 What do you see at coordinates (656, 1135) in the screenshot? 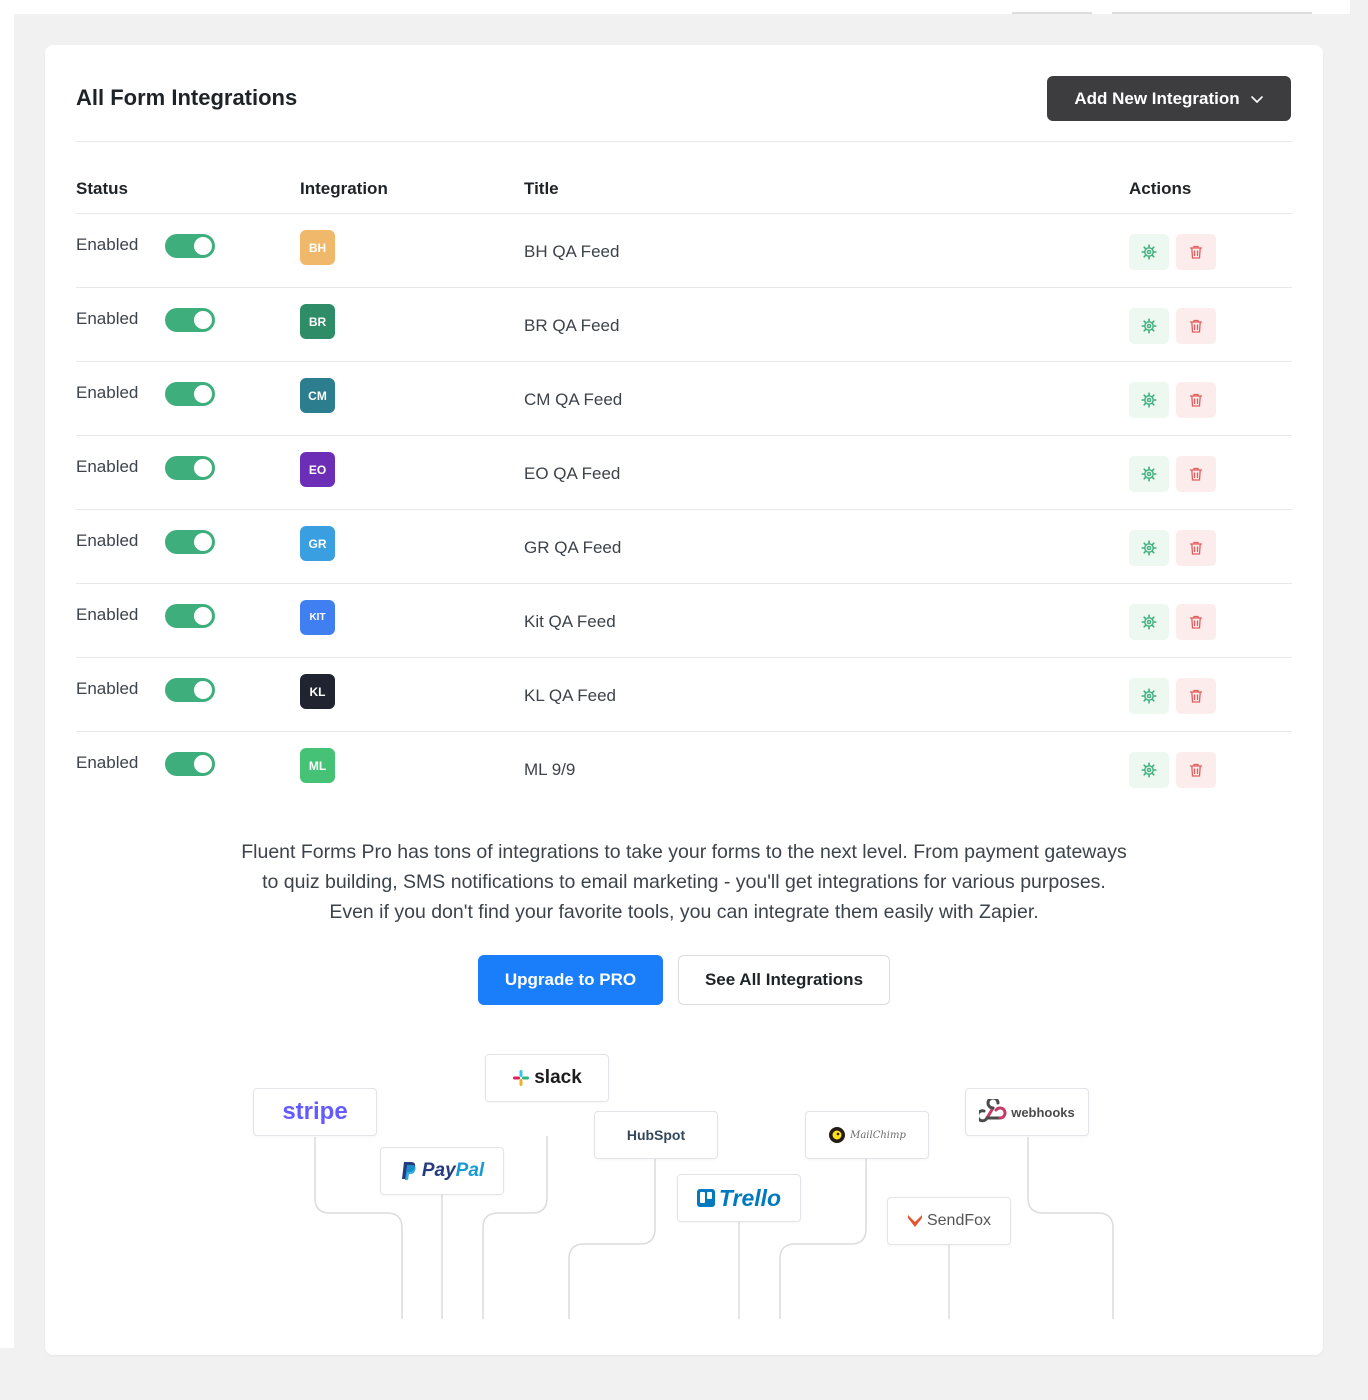
I see `hubspot-logo: HubSpot` at bounding box center [656, 1135].